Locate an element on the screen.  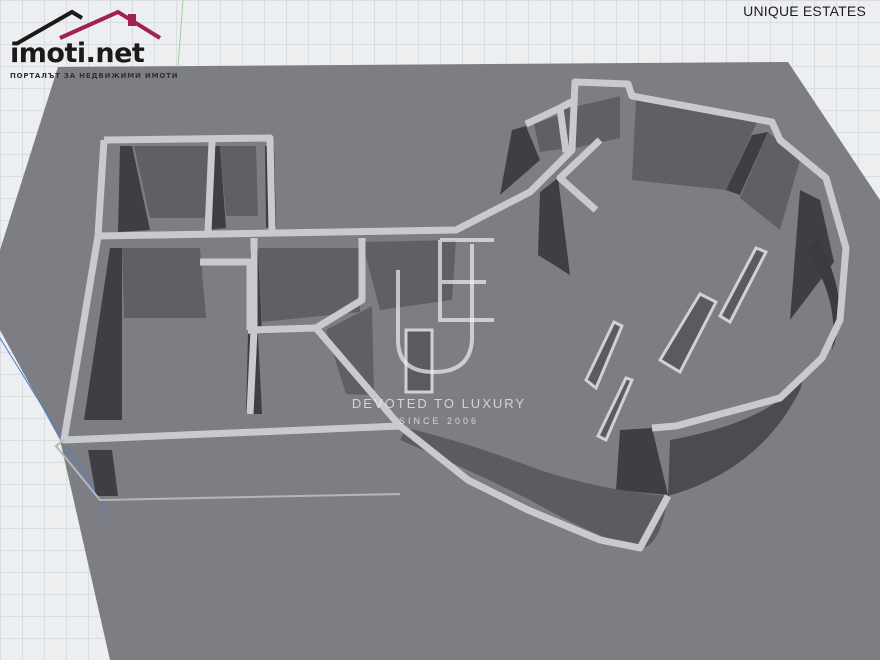
watermark-slogan: DEVOTED TO LUXURY is located at coordinates (439, 403).